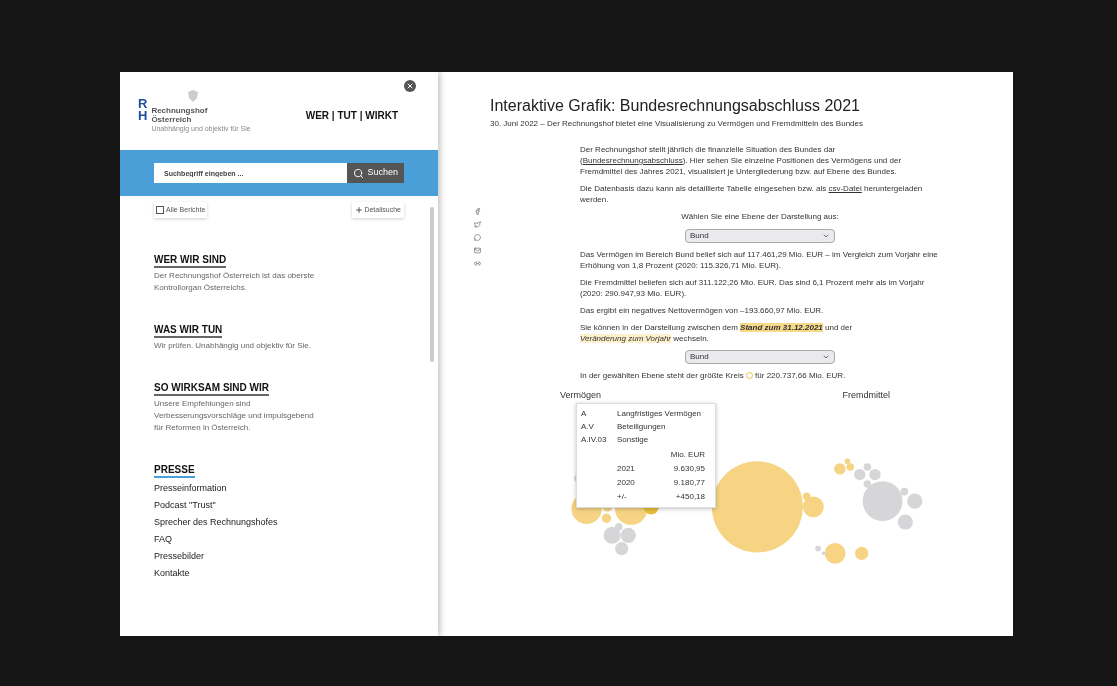  I want to click on logo-text: Rechnungshof, so click(180, 110).